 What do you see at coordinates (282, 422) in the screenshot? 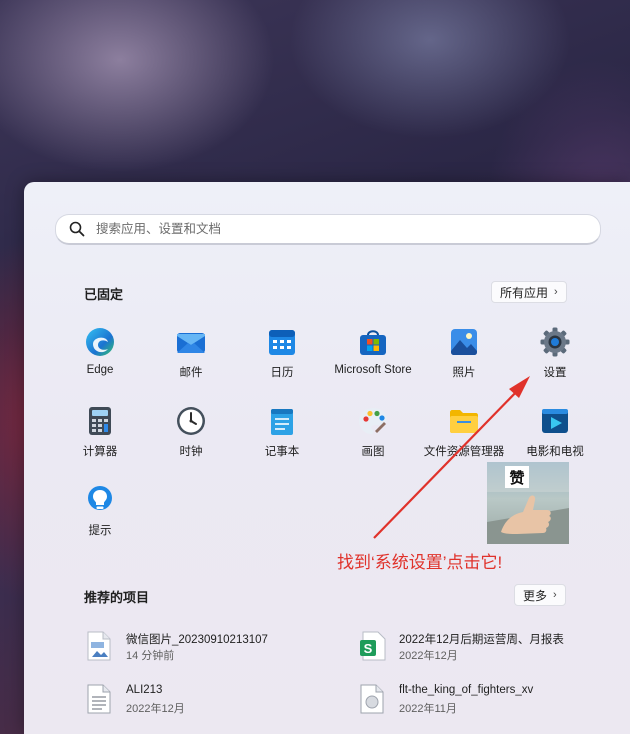
I see `notepad-icon` at bounding box center [282, 422].